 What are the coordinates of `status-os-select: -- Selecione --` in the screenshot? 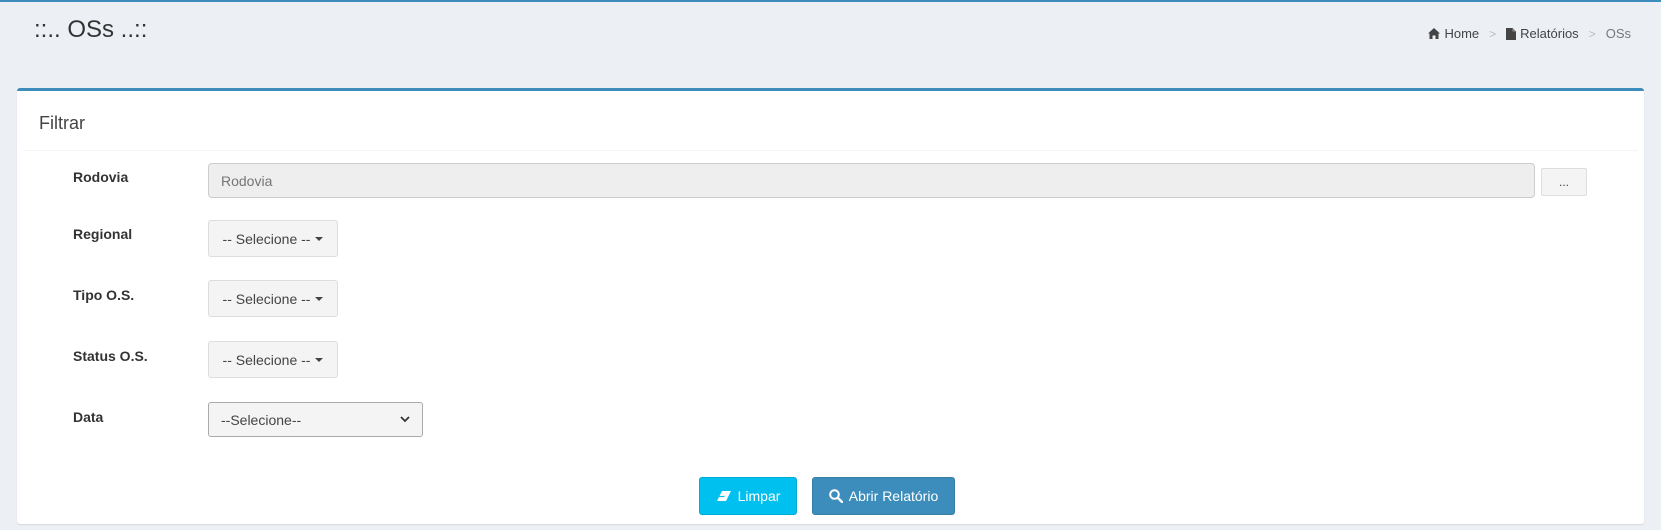 It's located at (273, 359).